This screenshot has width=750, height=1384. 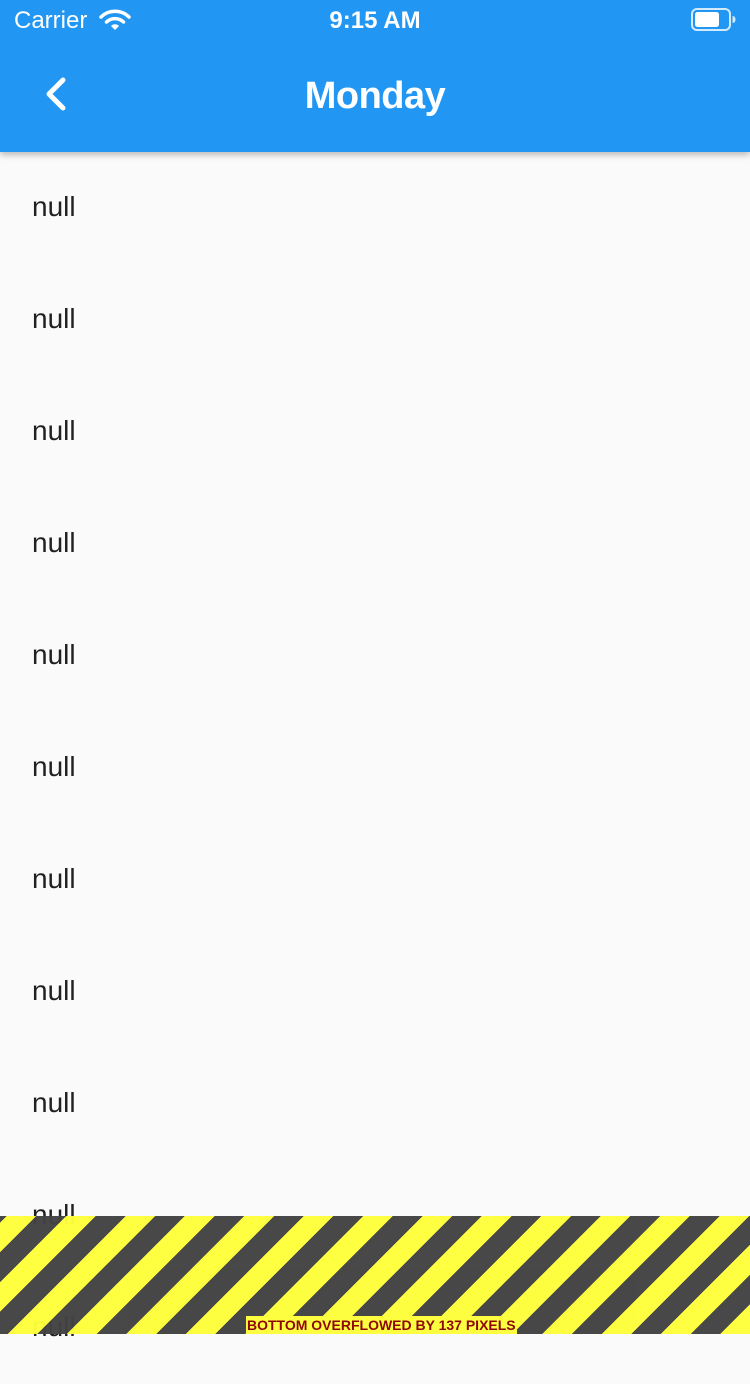 I want to click on page-title: Monday, so click(x=375, y=96).